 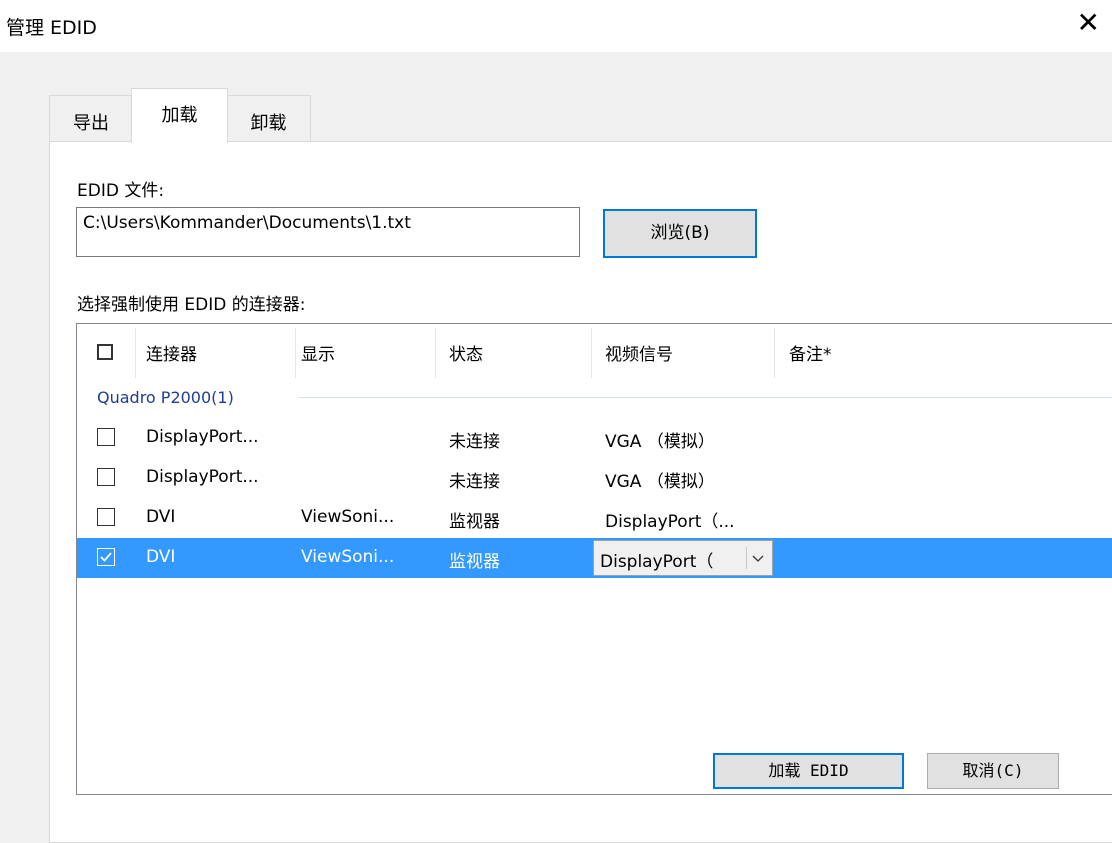 I want to click on row-checkbox-checked, so click(x=106, y=557).